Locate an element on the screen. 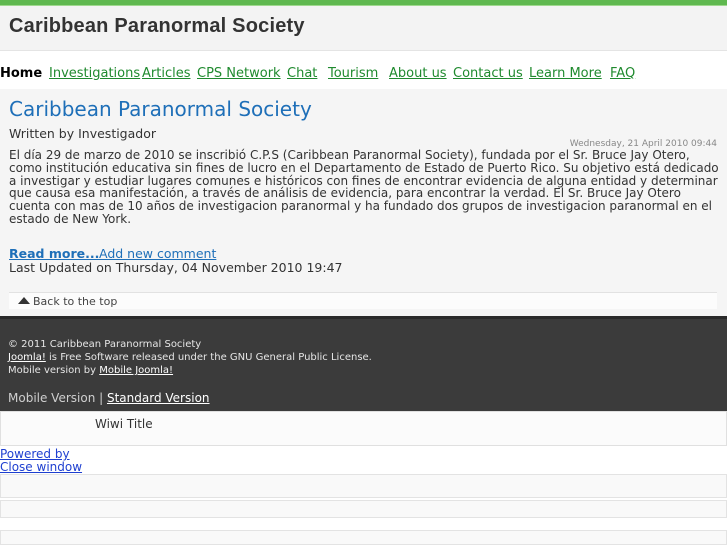 The image size is (727, 545). back-to-top-button: Back to the top is located at coordinates (363, 300).